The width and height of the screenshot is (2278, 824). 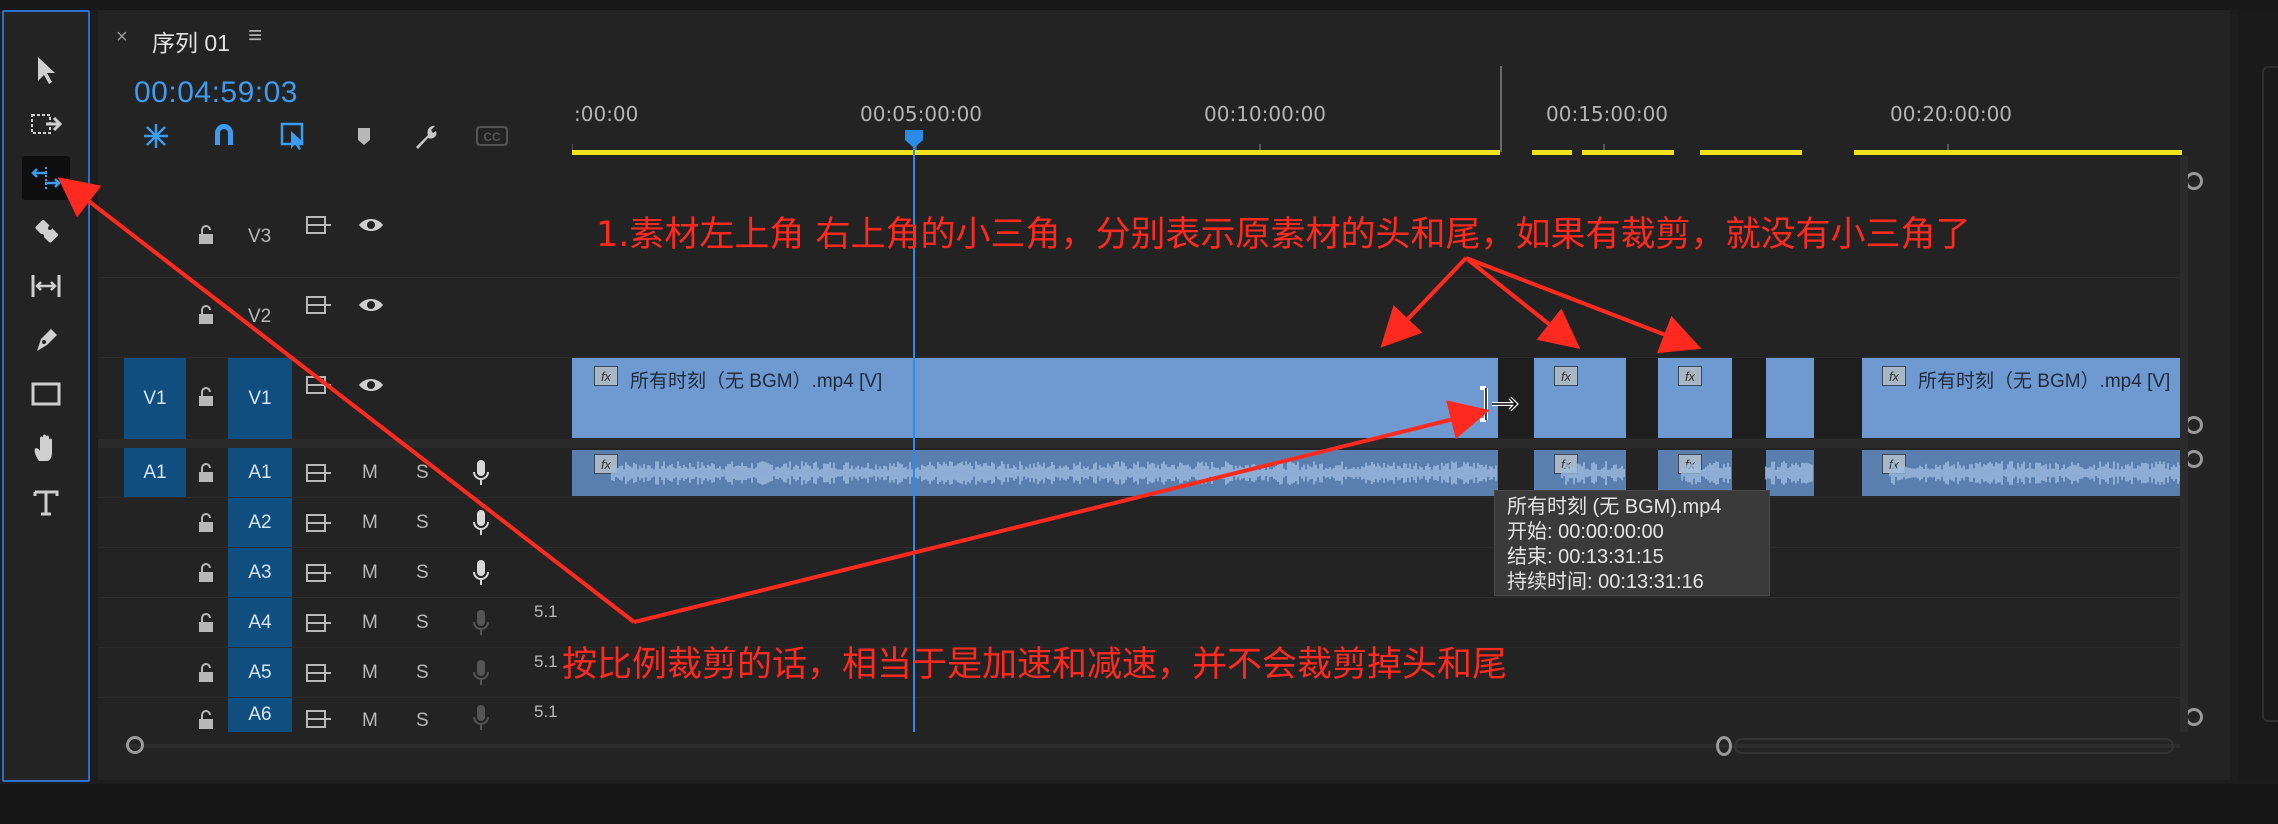 What do you see at coordinates (2184, 444) in the screenshot?
I see `vertical-scrollbar` at bounding box center [2184, 444].